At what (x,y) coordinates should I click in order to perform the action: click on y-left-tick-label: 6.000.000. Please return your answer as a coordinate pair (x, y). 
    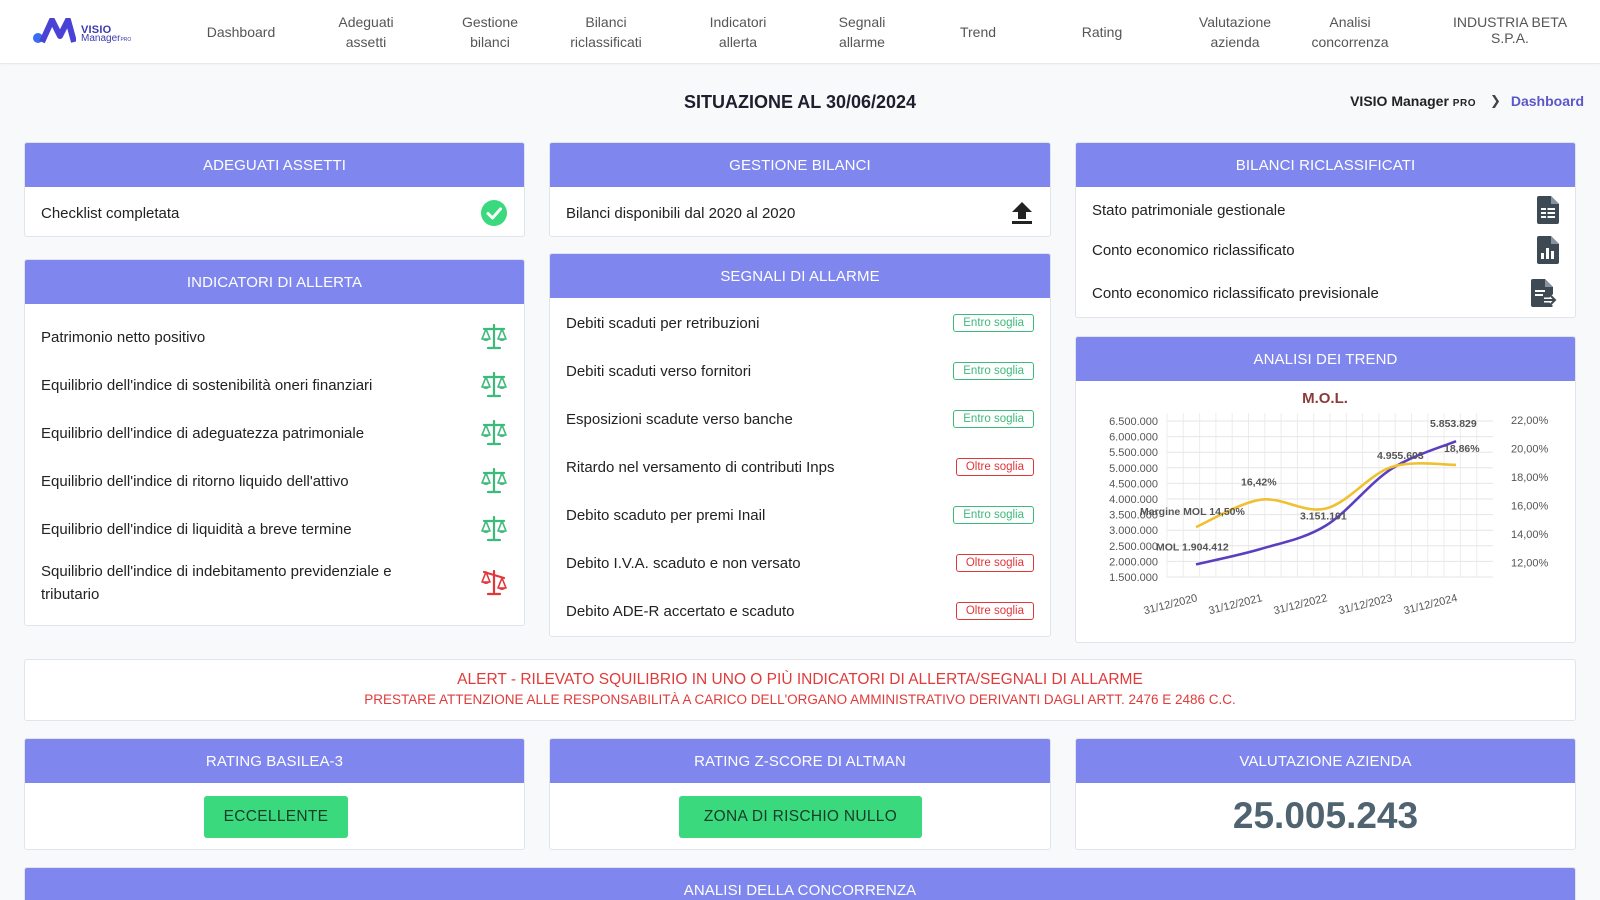
    Looking at the image, I should click on (1133, 438).